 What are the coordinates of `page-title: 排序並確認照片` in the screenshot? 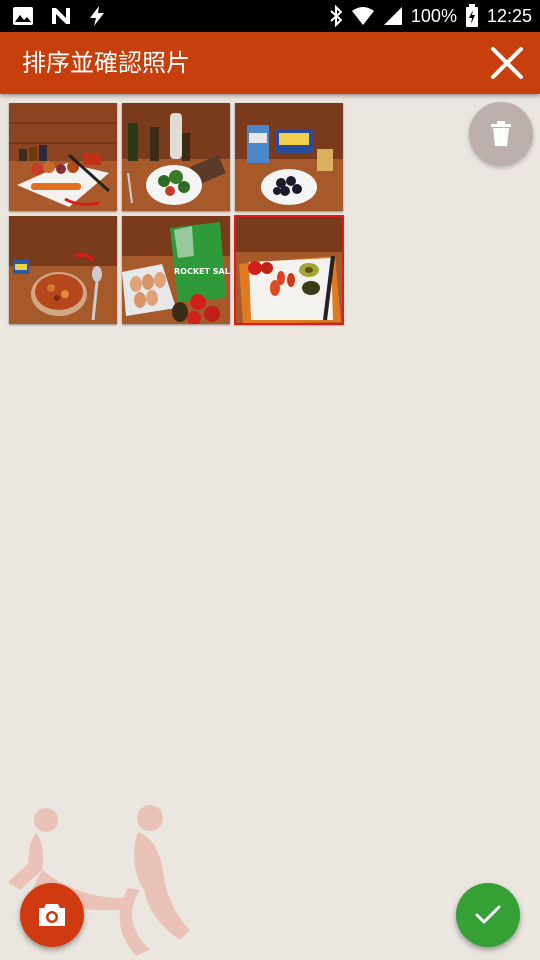 It's located at (106, 63).